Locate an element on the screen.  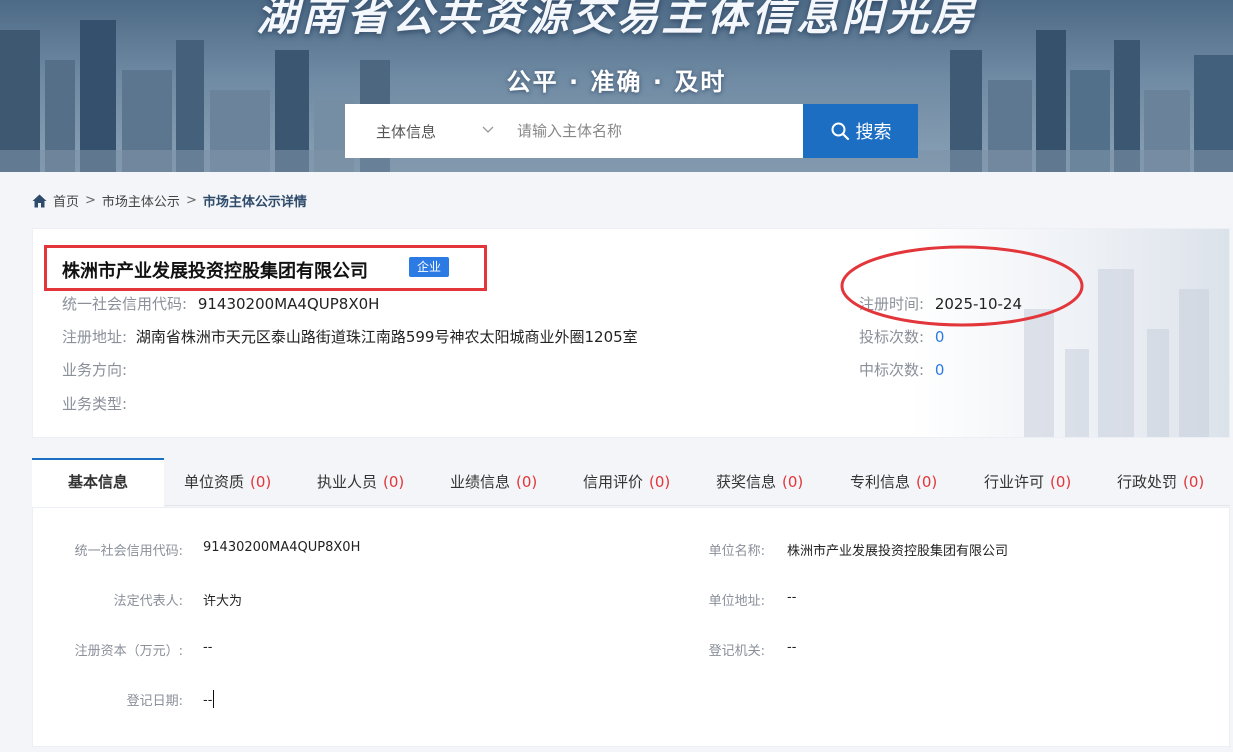
bid-count-value: 0 is located at coordinates (940, 337).